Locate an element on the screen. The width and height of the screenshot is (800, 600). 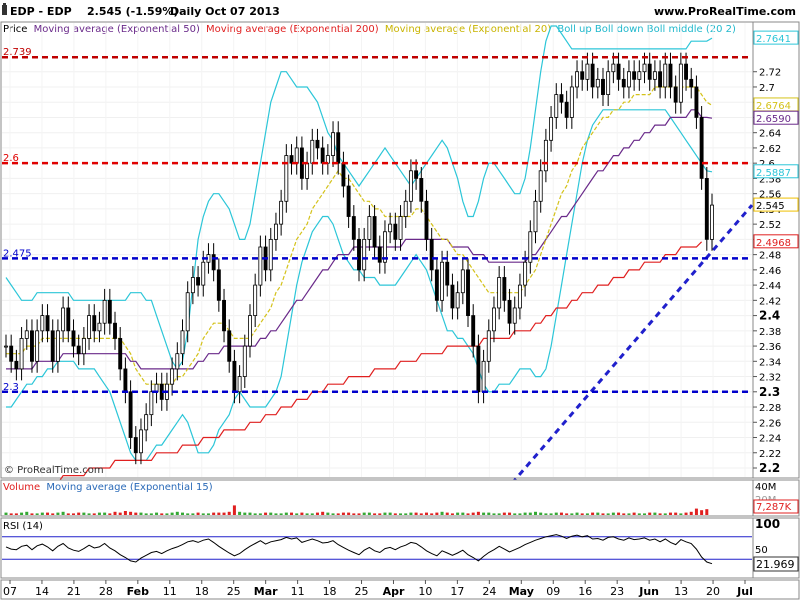
header-quote: 2.545 (-1.59%) is located at coordinates (132, 11).